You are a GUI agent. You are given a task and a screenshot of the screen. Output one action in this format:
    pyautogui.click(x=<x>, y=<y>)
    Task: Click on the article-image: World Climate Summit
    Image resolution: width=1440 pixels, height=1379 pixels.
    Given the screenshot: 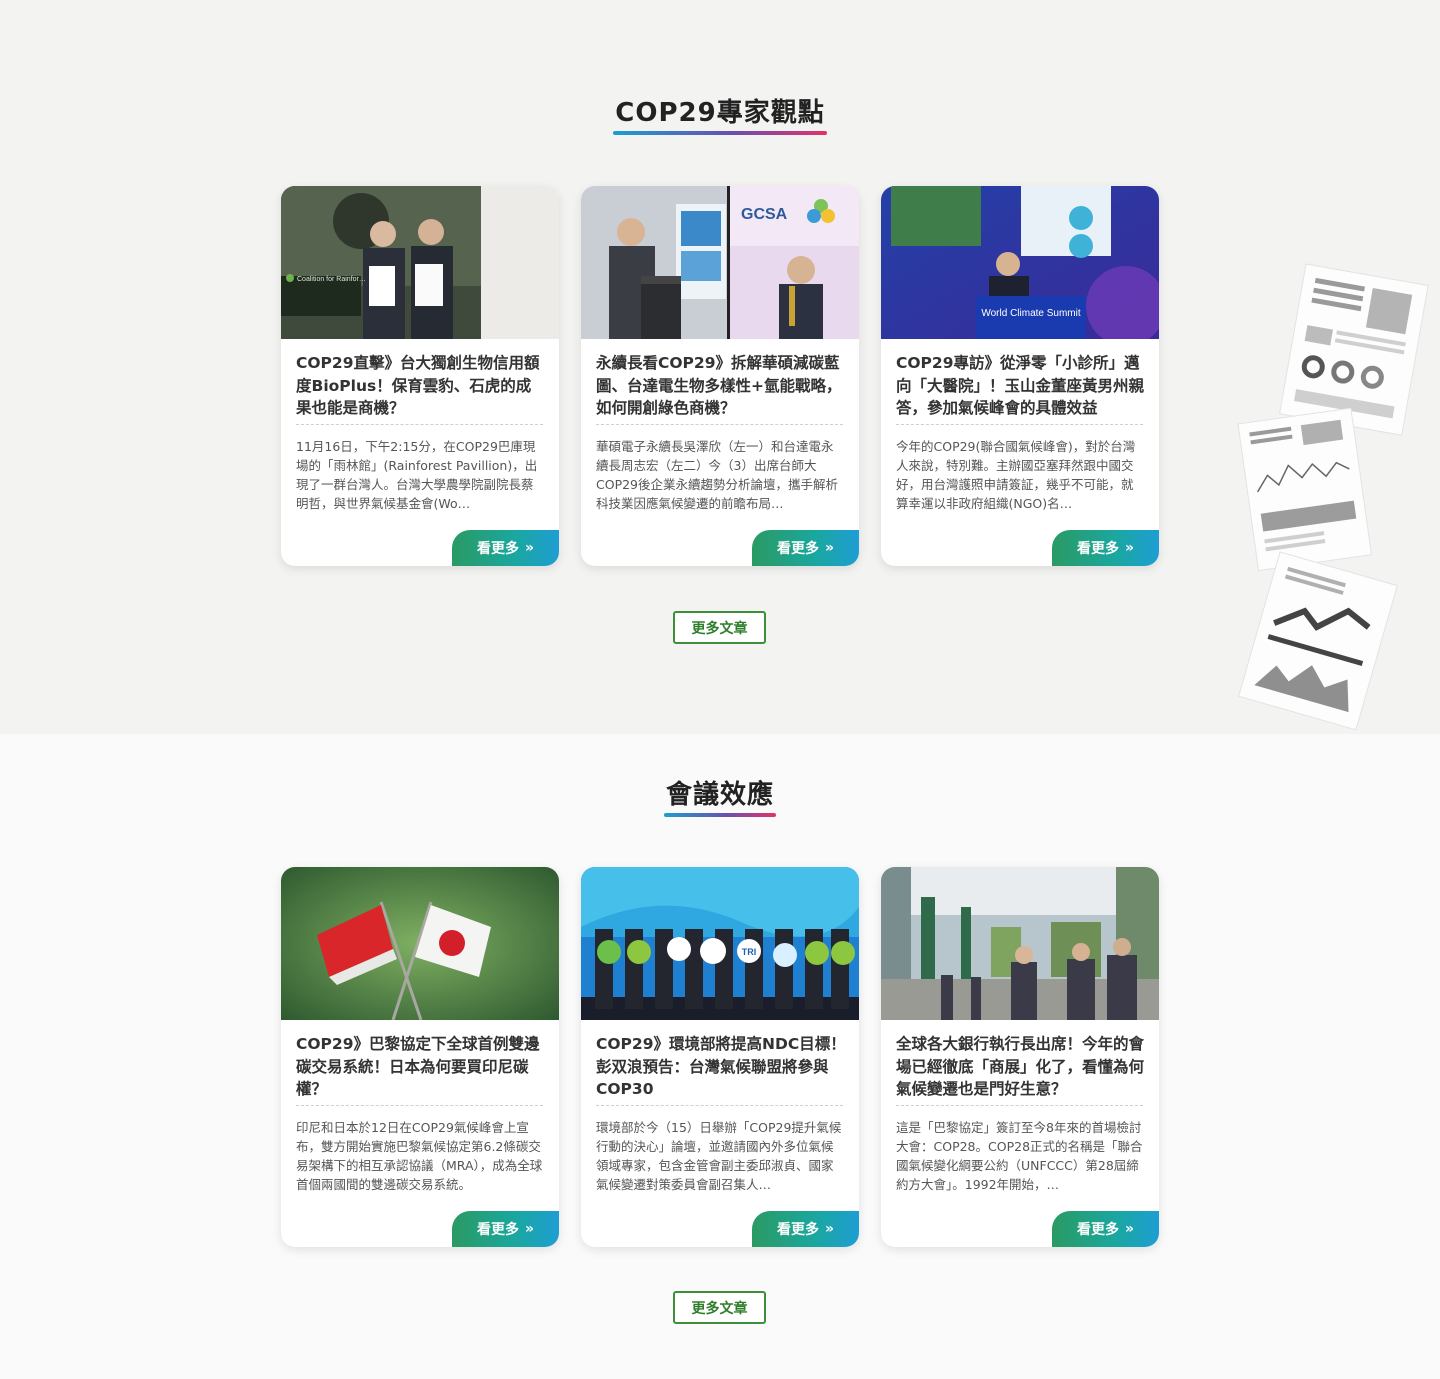 What is the action you would take?
    pyautogui.click(x=1020, y=262)
    